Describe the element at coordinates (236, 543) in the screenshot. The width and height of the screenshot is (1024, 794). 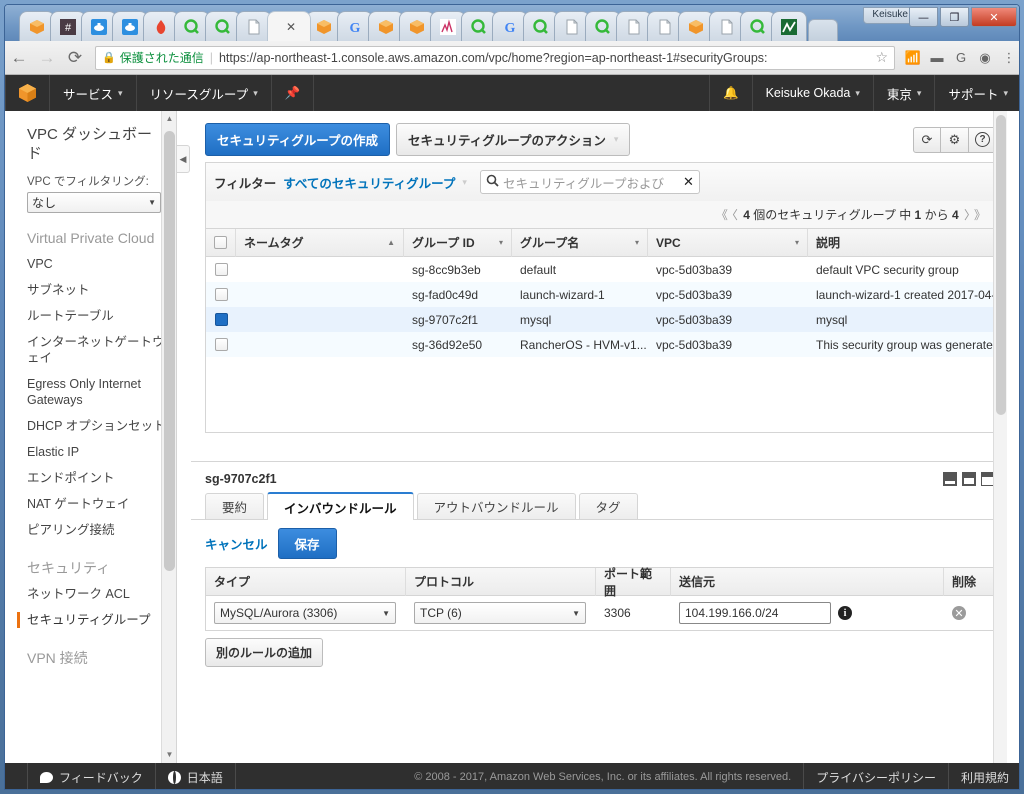
I see `cancel-button: キャンセル` at that location.